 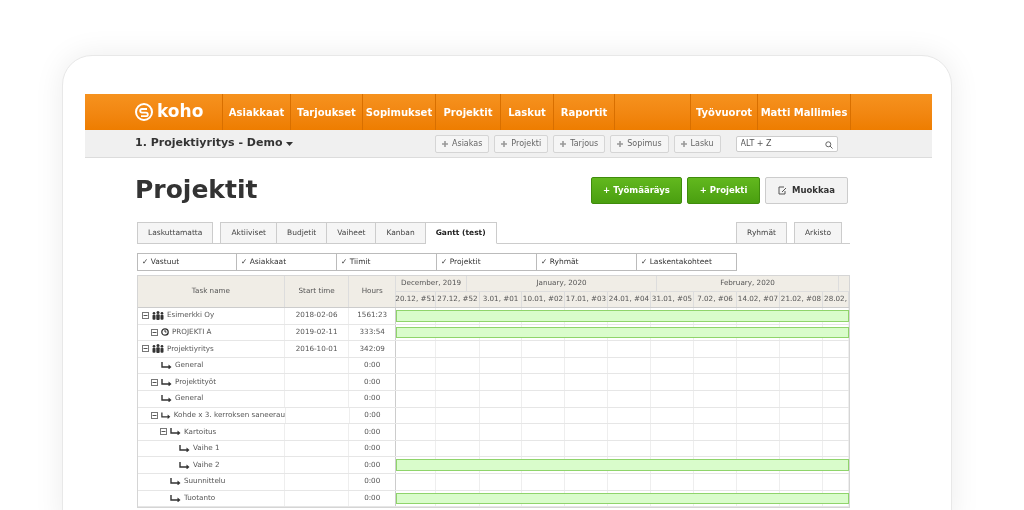 I want to click on shortcut-button: Projekti, so click(x=521, y=143).